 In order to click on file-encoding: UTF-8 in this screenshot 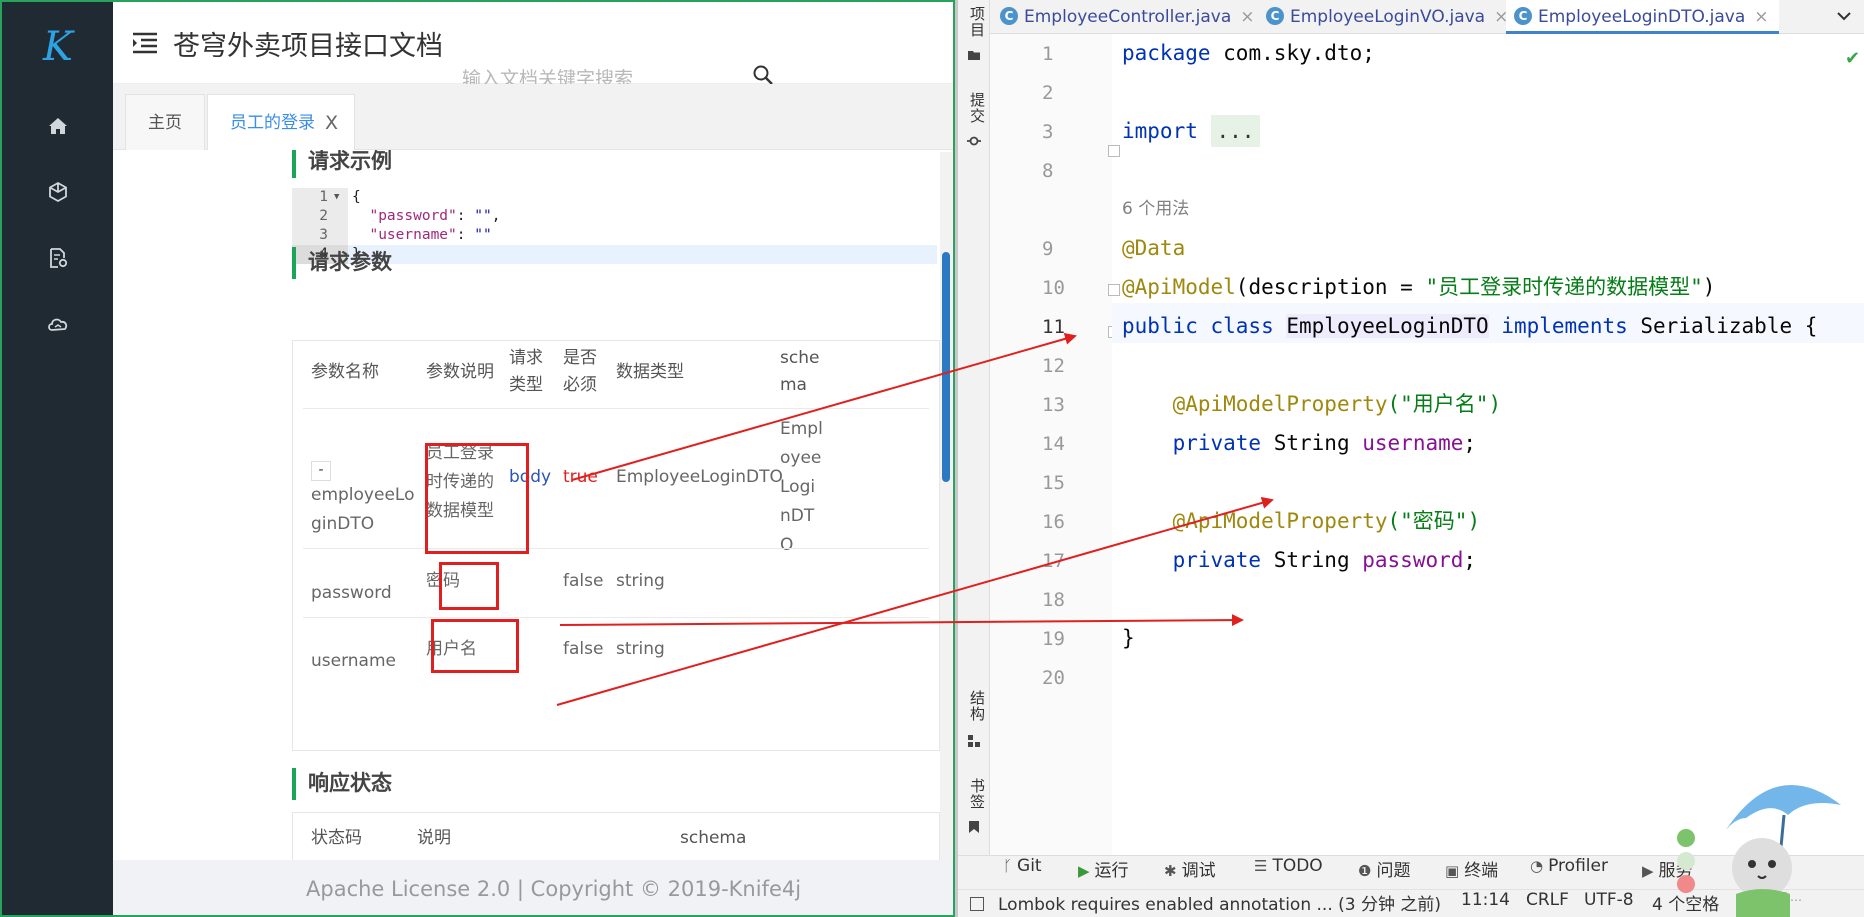, I will do `click(1609, 903)`.